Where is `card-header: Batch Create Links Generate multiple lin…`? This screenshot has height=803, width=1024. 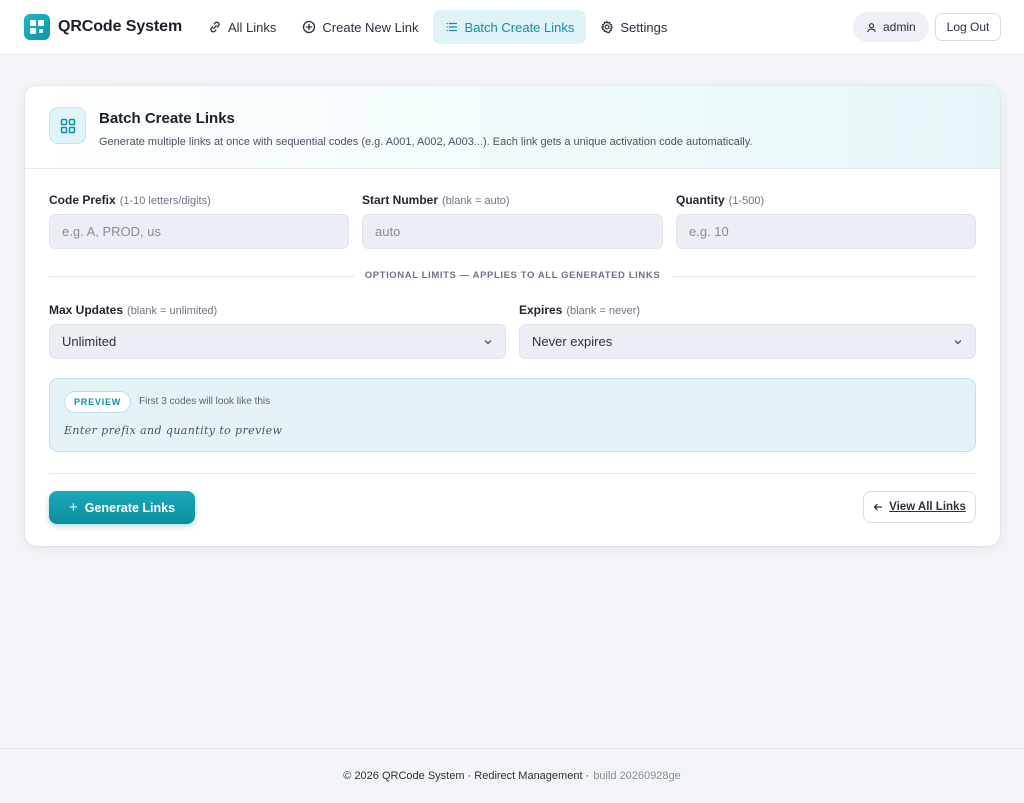 card-header: Batch Create Links Generate multiple lin… is located at coordinates (512, 127).